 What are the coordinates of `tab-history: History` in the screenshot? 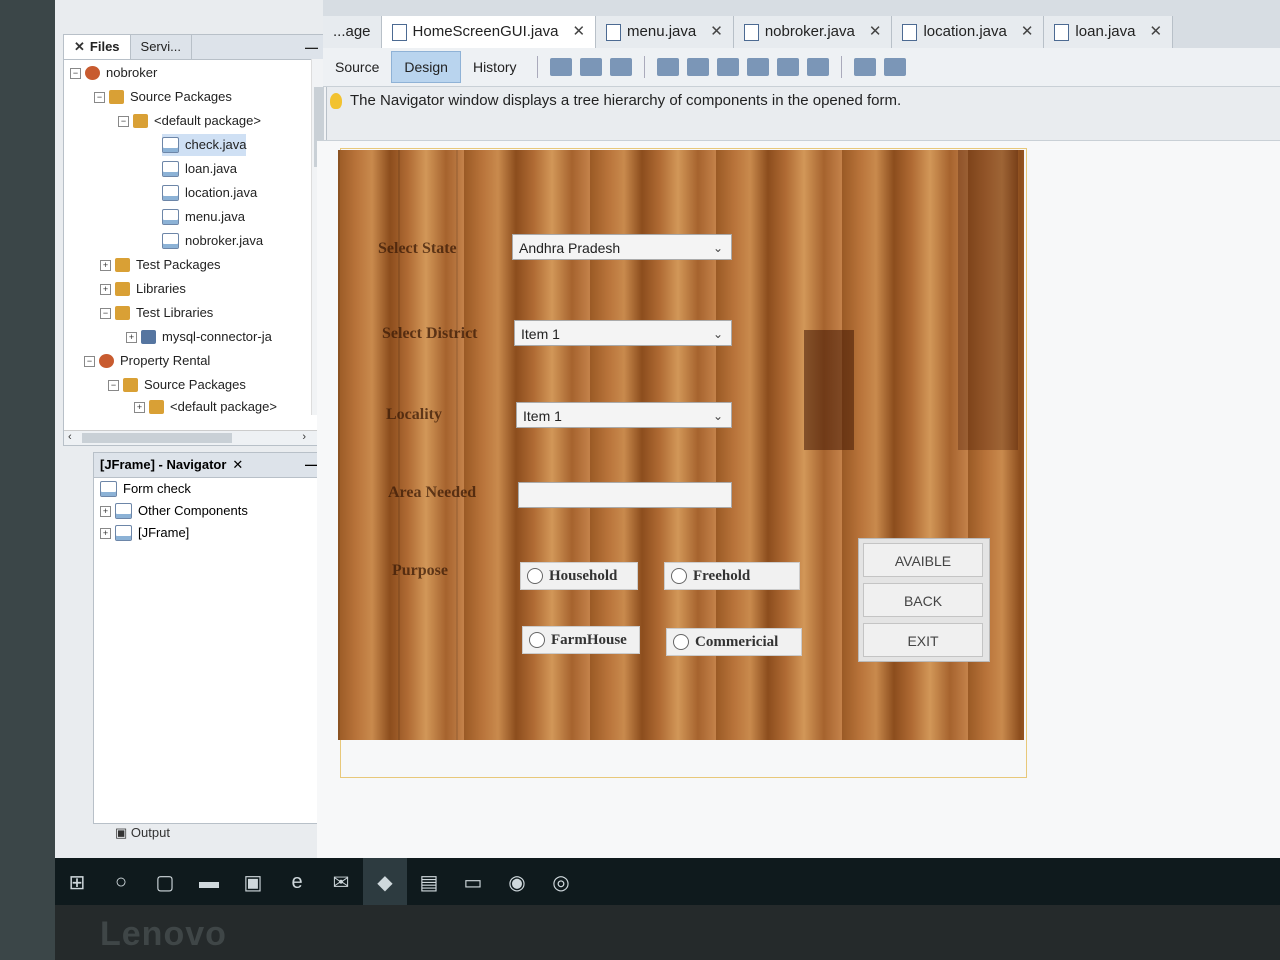 It's located at (495, 67).